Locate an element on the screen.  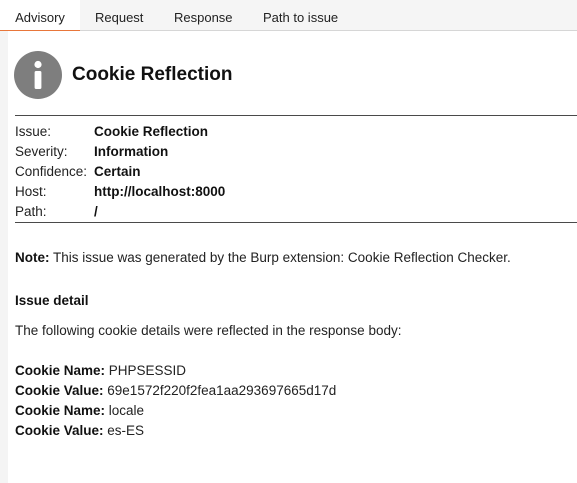
meta-value: Cookie Reflection is located at coordinates (151, 131).